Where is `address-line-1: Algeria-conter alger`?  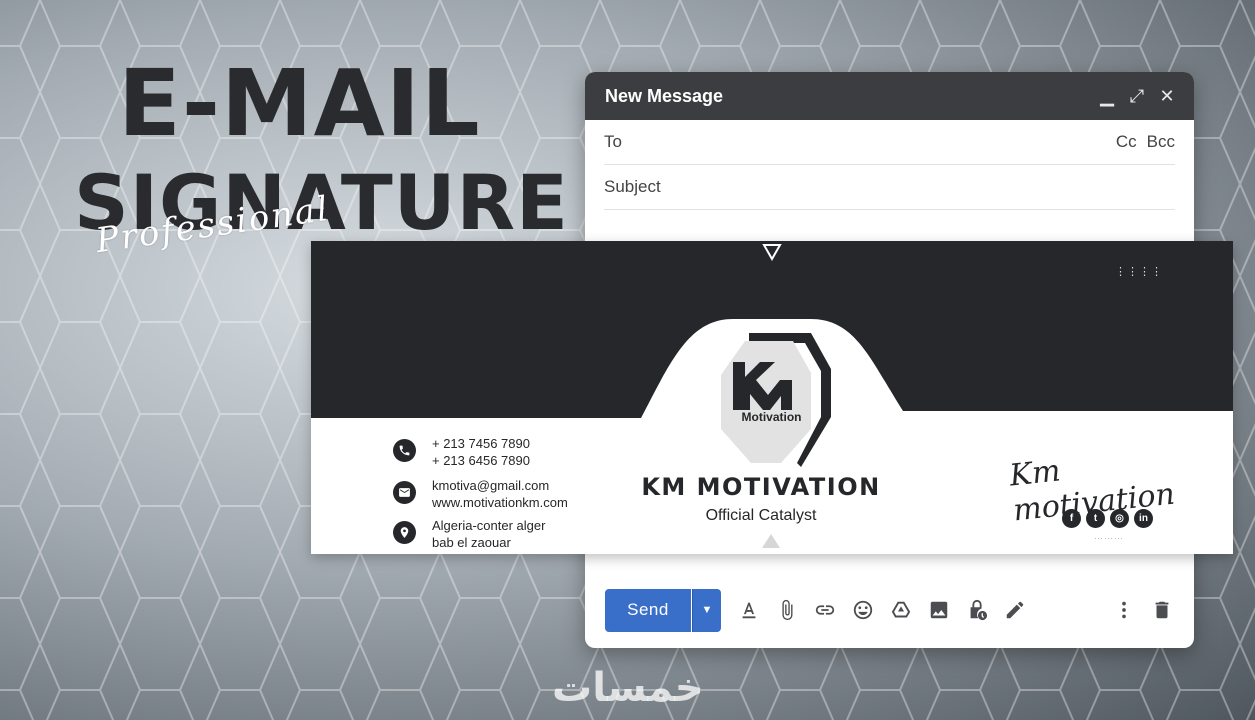 address-line-1: Algeria-conter alger is located at coordinates (489, 525).